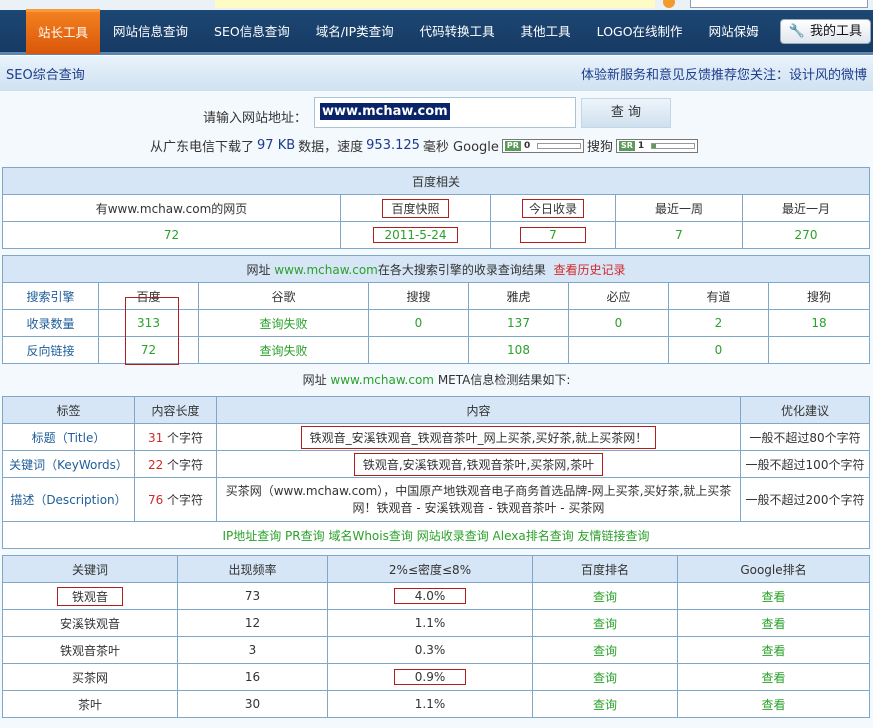  Describe the element at coordinates (252, 704) in the screenshot. I see `kw-frequency-text: 30` at that location.